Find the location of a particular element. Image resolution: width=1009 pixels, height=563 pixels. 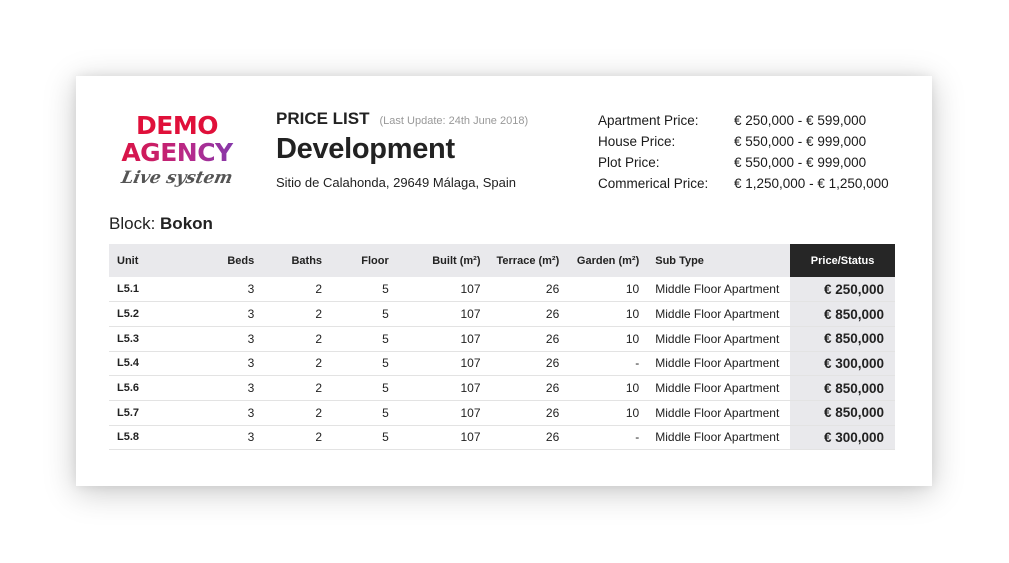

block-title: Block: Bokon is located at coordinates (161, 224).